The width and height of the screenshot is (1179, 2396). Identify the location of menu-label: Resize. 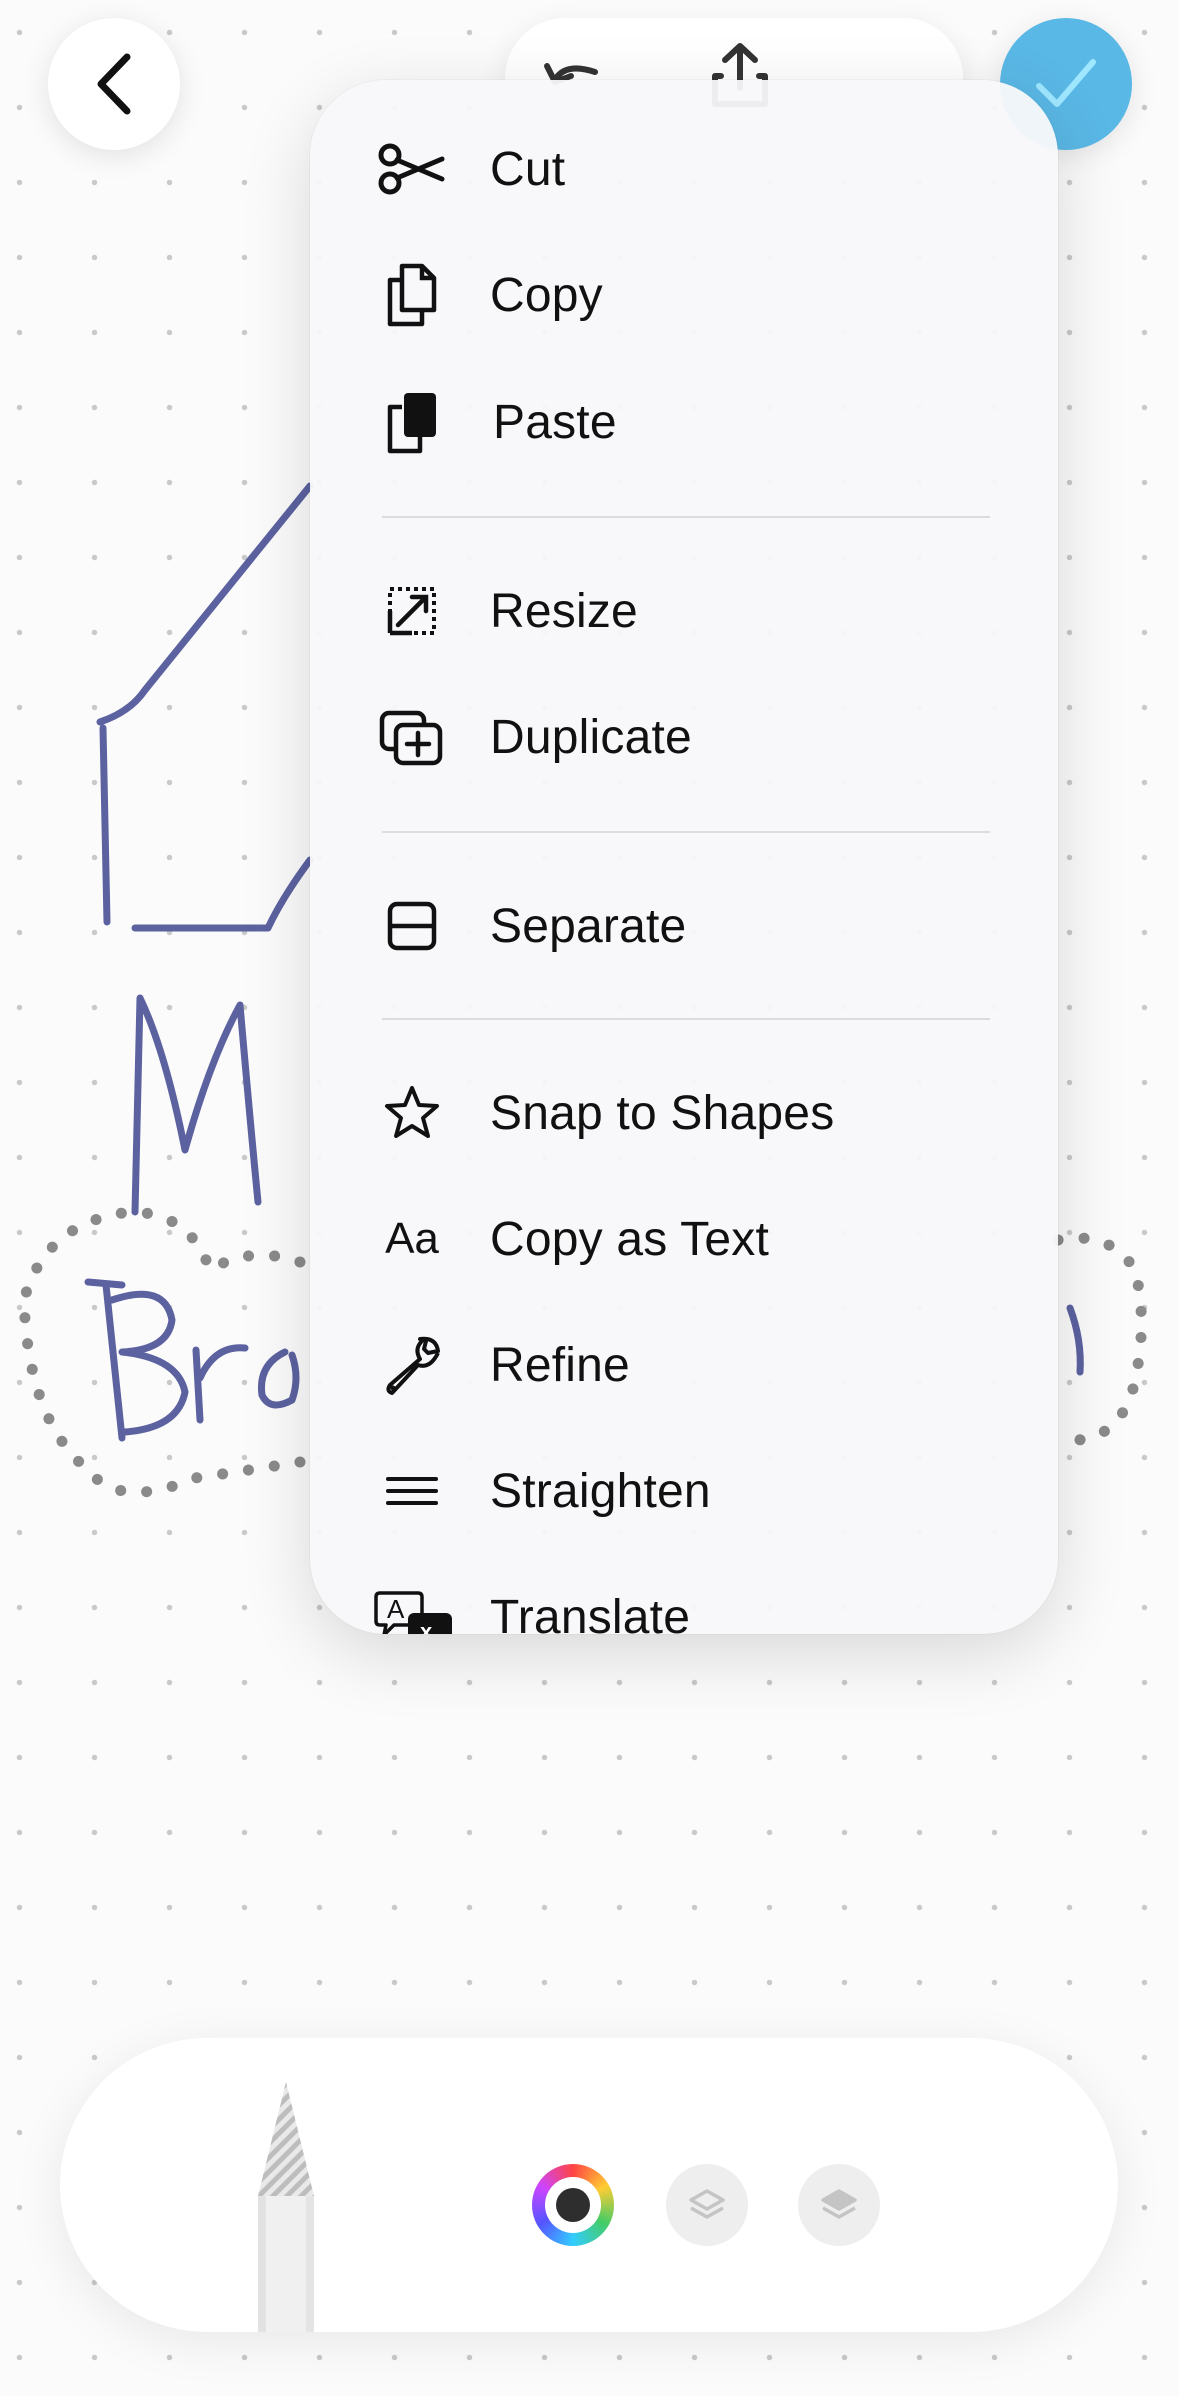
(564, 611).